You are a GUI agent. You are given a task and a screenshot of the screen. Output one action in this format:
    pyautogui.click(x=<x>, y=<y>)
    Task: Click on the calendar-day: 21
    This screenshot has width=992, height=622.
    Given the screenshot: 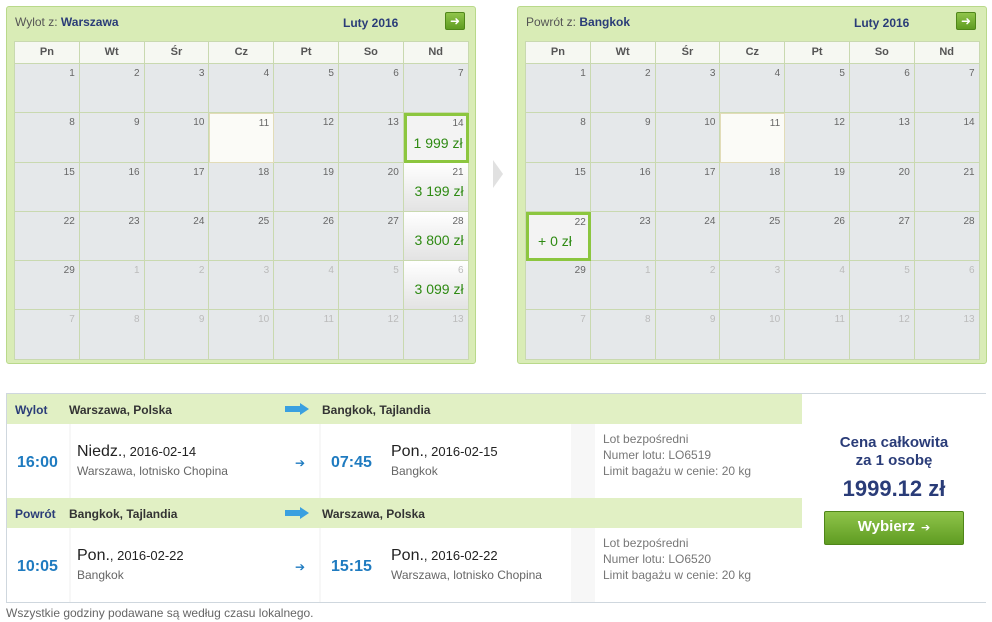 What is the action you would take?
    pyautogui.click(x=947, y=187)
    